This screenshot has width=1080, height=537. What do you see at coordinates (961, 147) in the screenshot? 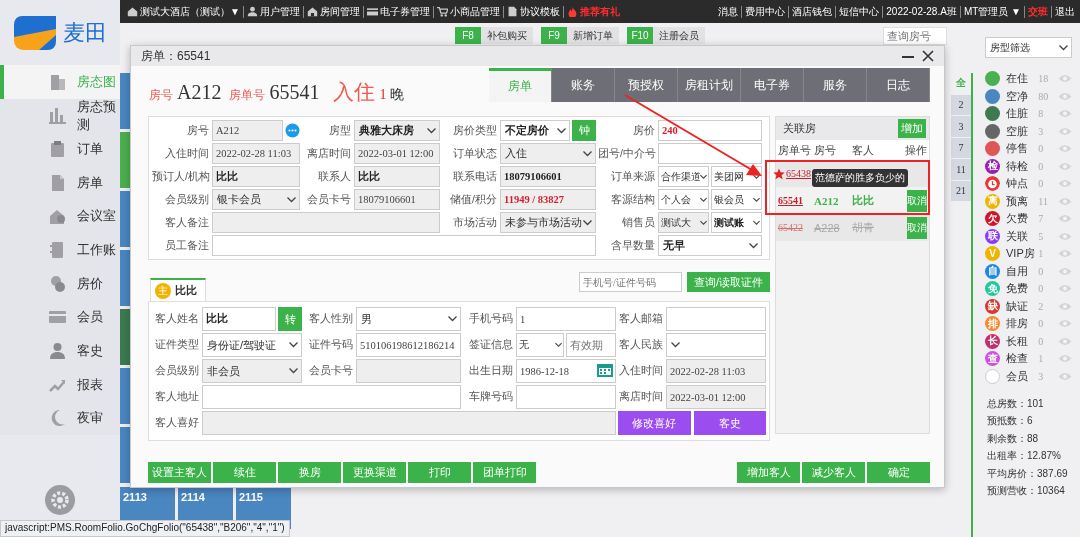
I see `floor-tab: 7` at bounding box center [961, 147].